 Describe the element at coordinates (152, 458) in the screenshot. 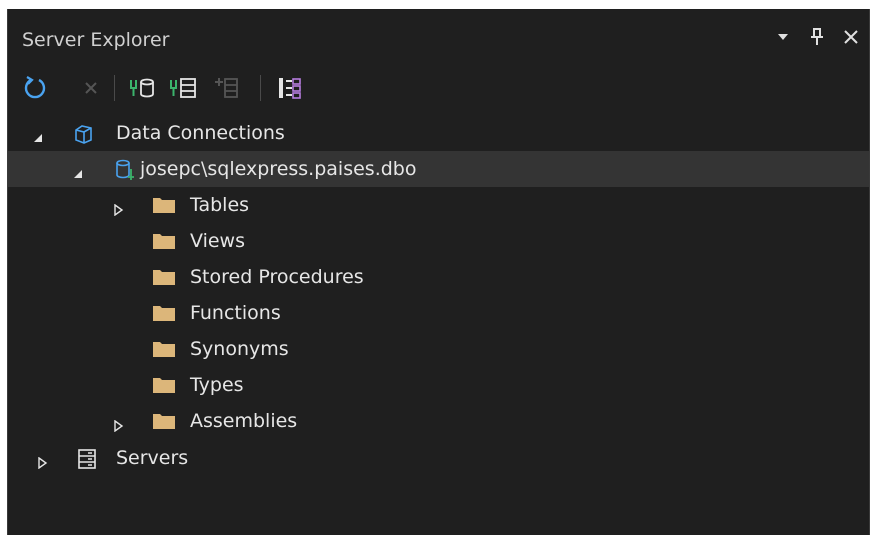

I see `tree-item-label: Servers` at that location.